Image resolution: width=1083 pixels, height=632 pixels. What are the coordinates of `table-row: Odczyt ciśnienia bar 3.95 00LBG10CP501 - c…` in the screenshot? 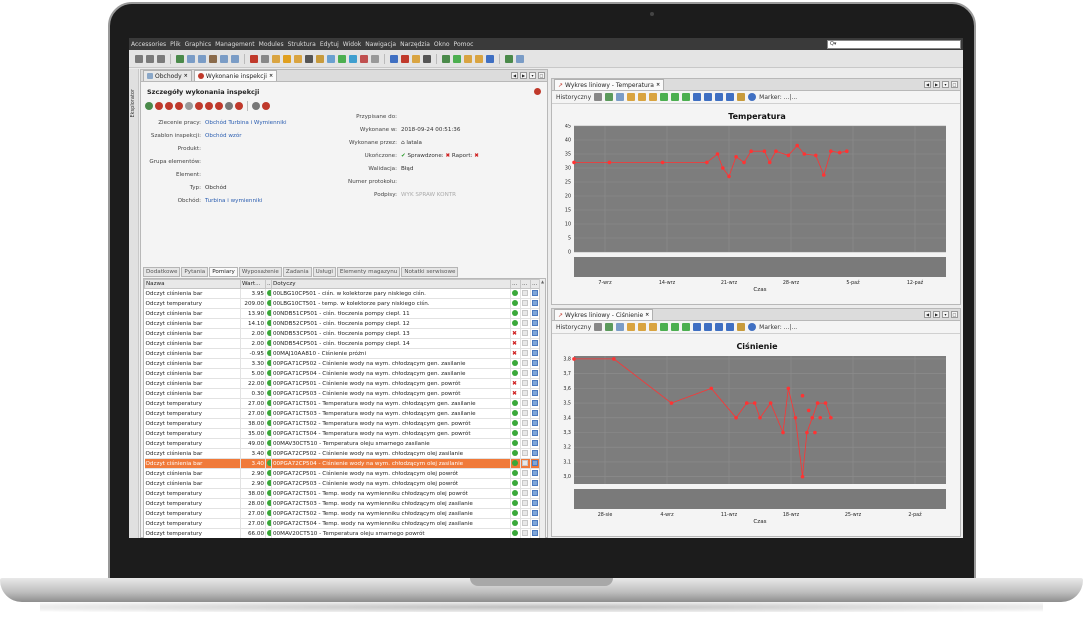 It's located at (342, 293).